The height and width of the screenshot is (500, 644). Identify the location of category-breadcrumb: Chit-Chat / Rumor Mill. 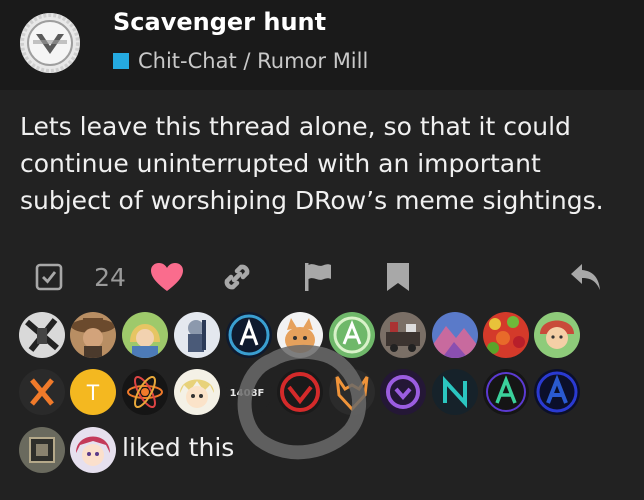
(240, 61).